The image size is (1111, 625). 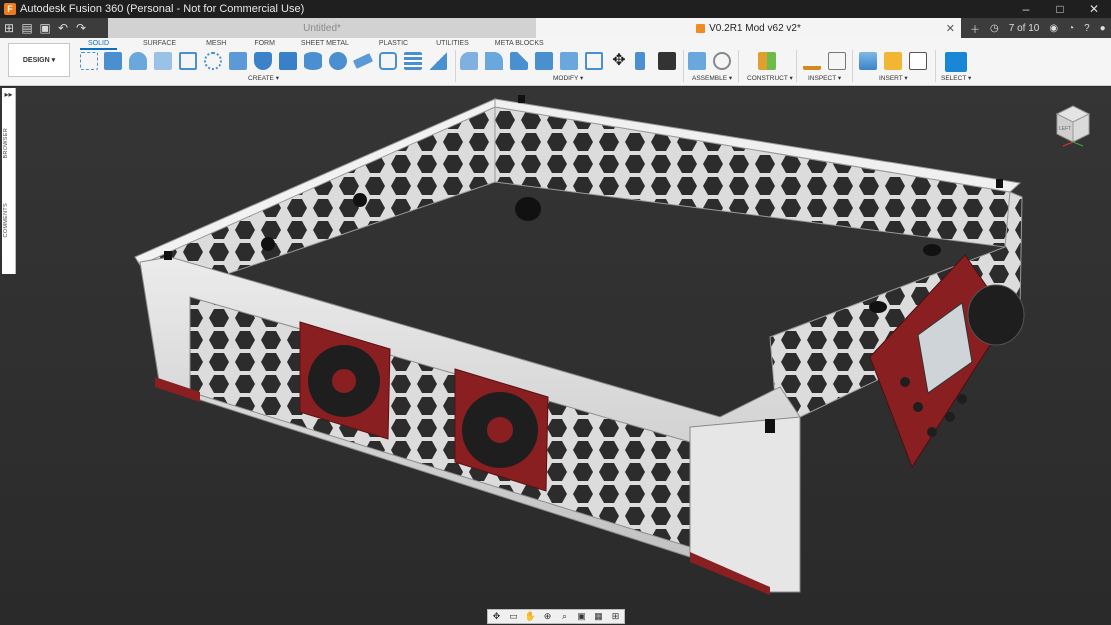 I want to click on tab-untitled: Untitled*, so click(x=322, y=28).